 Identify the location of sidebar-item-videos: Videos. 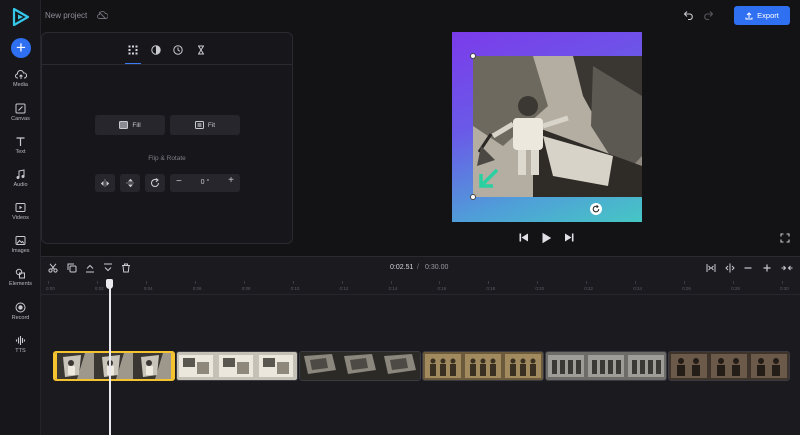
(20, 211).